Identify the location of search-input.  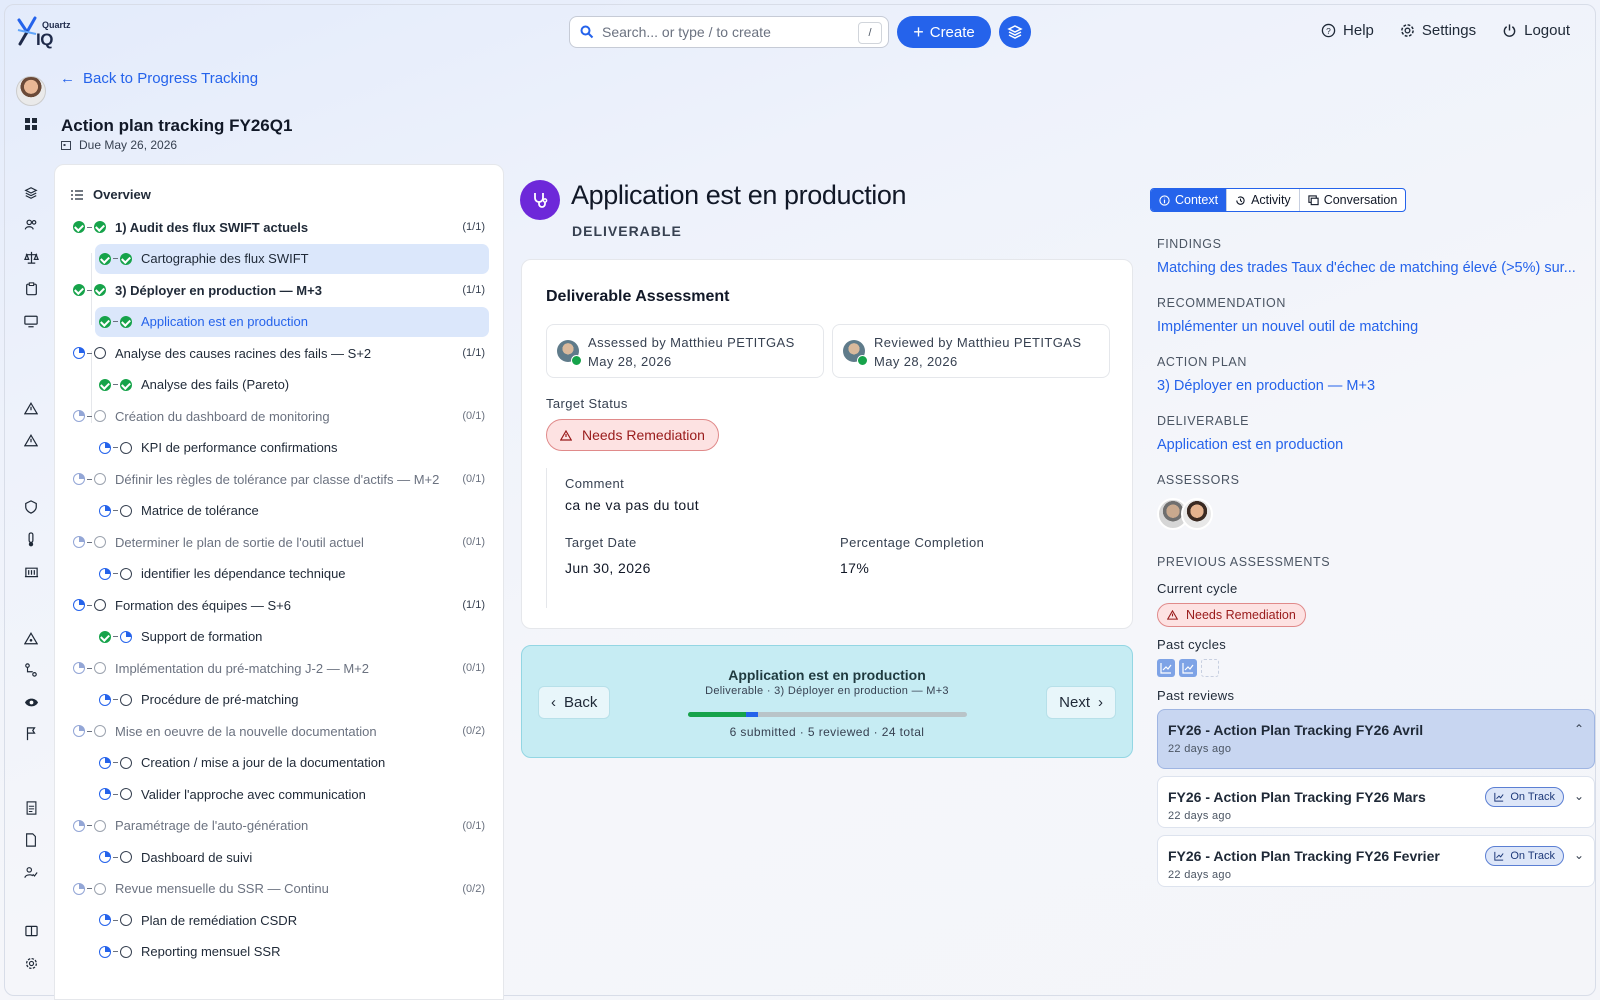
(727, 32).